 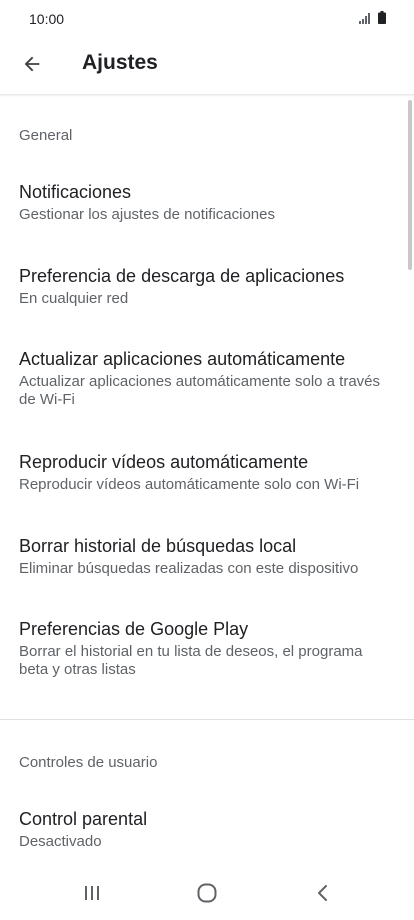 What do you see at coordinates (164, 462) in the screenshot?
I see `setting-title: Reproducir vídeos automáticamente` at bounding box center [164, 462].